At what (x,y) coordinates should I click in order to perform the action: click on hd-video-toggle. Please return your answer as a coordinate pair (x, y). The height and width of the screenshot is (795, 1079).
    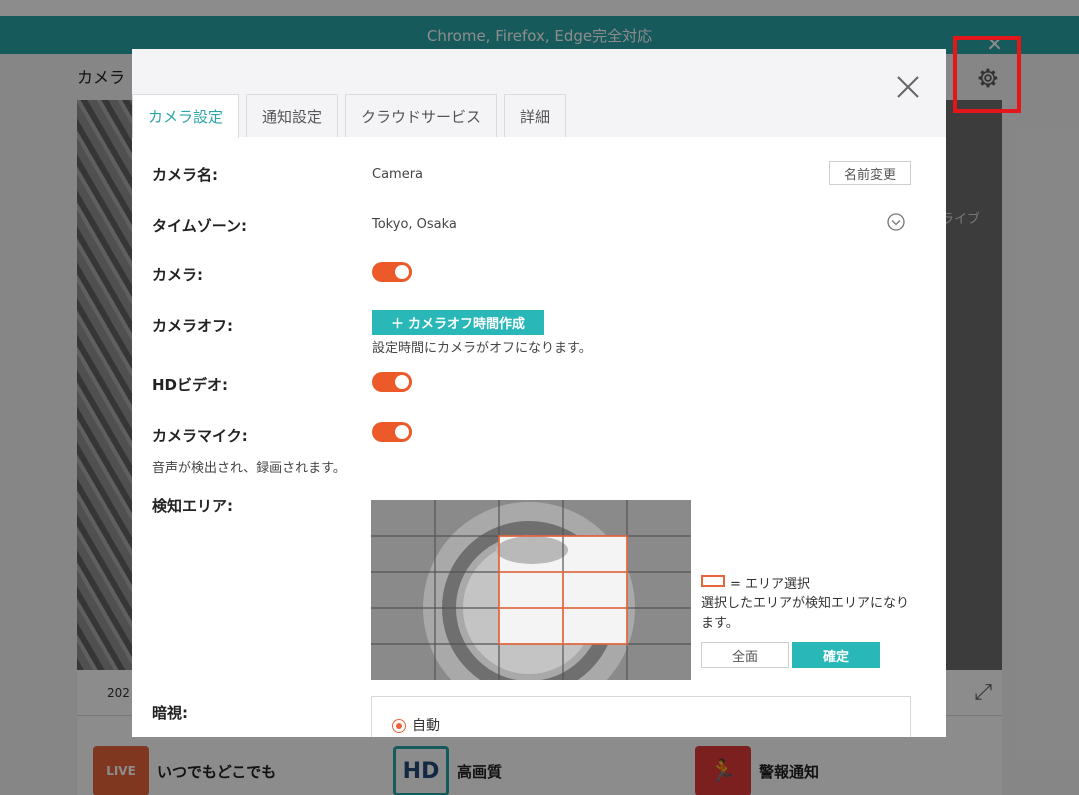
    Looking at the image, I should click on (392, 382).